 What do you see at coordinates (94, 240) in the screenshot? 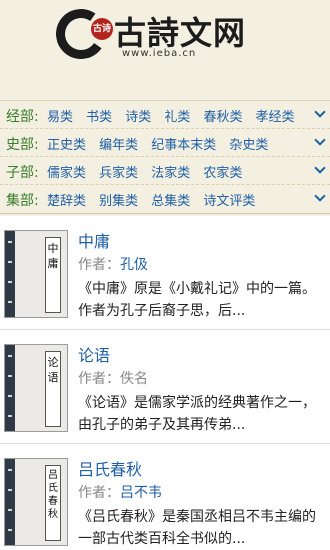
I see `book-title: 中庸` at bounding box center [94, 240].